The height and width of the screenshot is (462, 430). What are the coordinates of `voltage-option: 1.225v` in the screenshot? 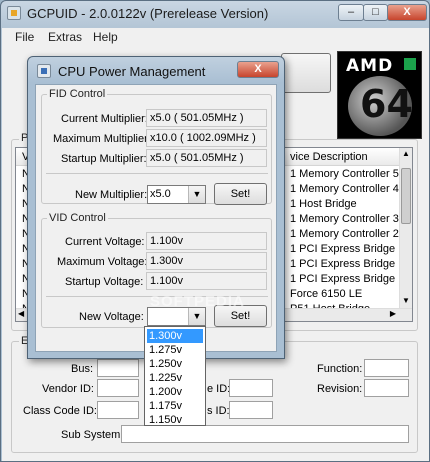 It's located at (175, 378).